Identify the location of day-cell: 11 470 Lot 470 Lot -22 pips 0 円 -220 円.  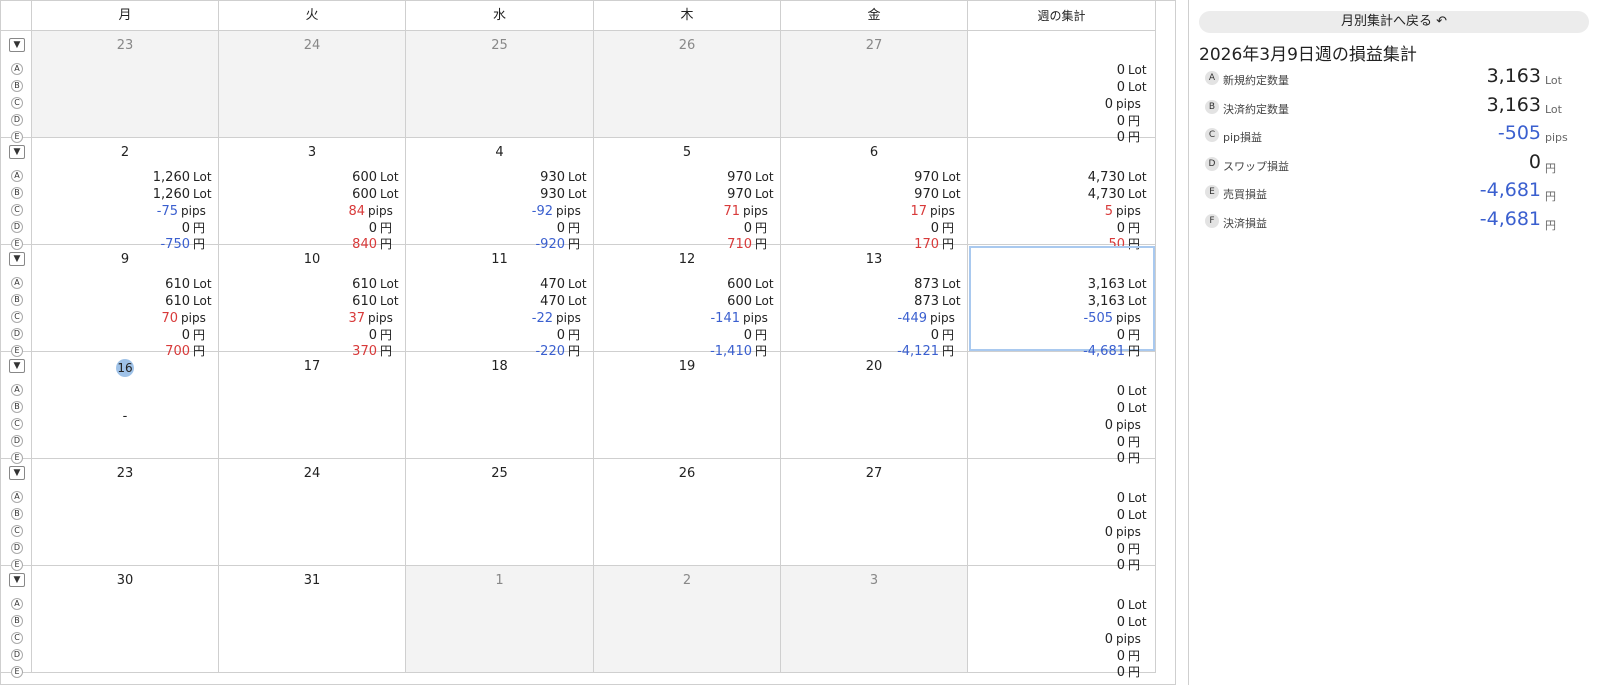
(500, 302).